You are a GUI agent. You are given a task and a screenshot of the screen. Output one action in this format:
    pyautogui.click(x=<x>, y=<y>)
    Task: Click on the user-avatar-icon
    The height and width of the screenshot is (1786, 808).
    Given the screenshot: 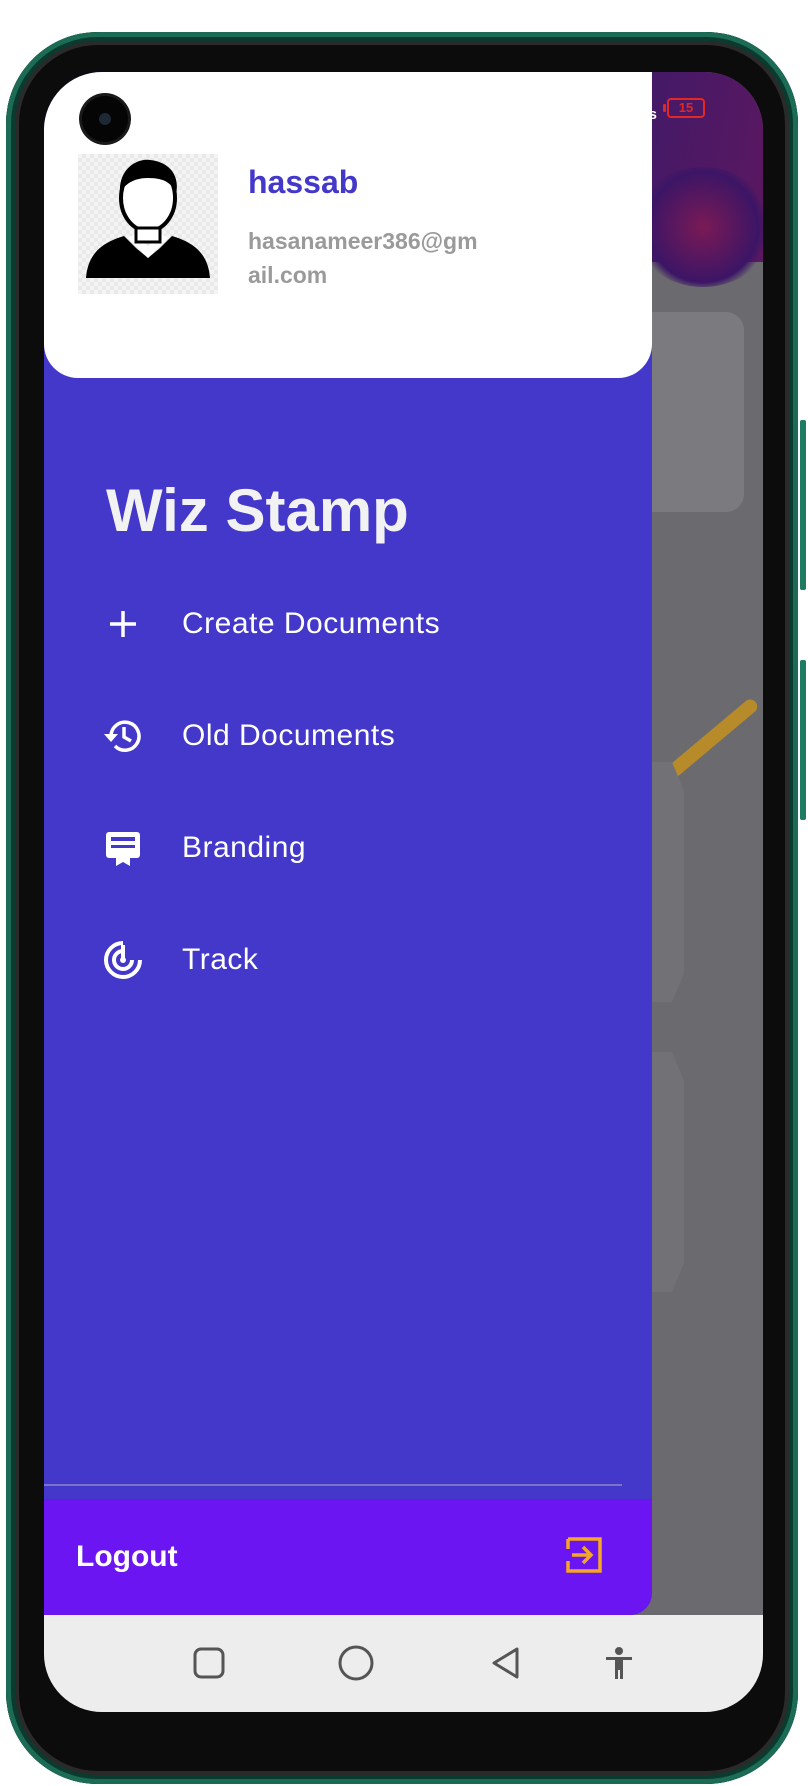 What is the action you would take?
    pyautogui.click(x=148, y=218)
    